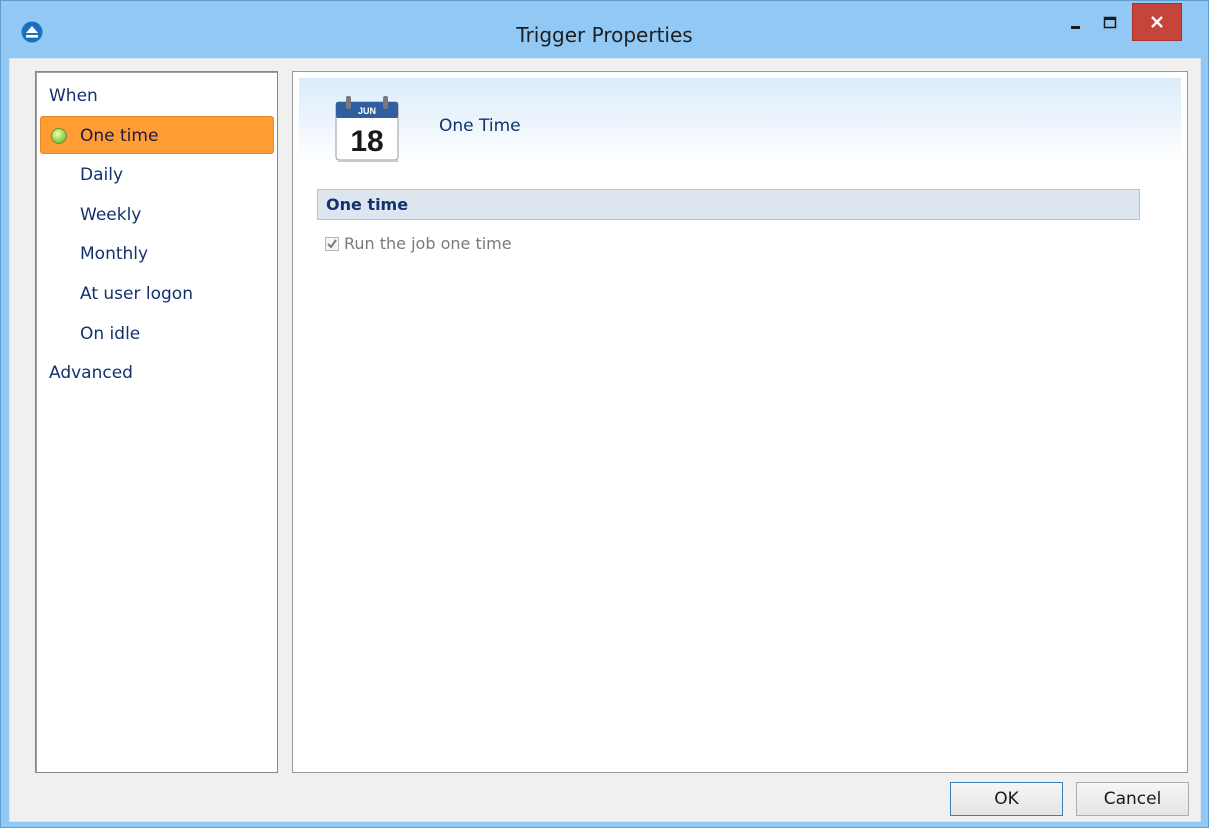  What do you see at coordinates (1075, 27) in the screenshot?
I see `minimize-icon` at bounding box center [1075, 27].